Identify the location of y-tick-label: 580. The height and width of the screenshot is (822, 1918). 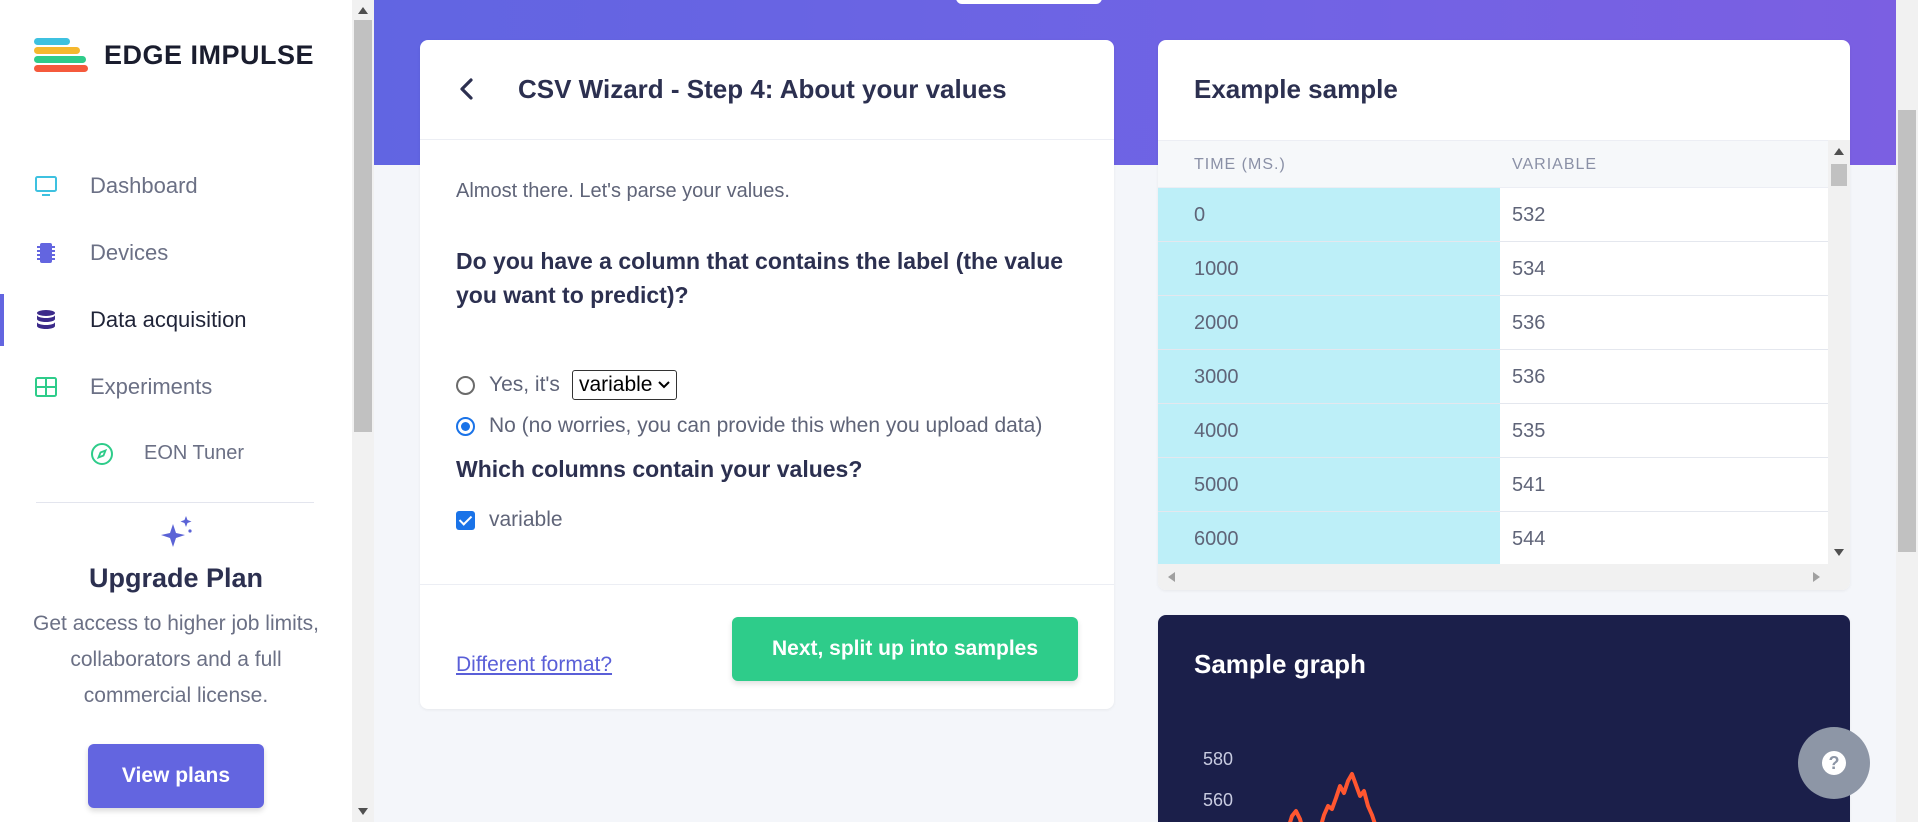
(1218, 759).